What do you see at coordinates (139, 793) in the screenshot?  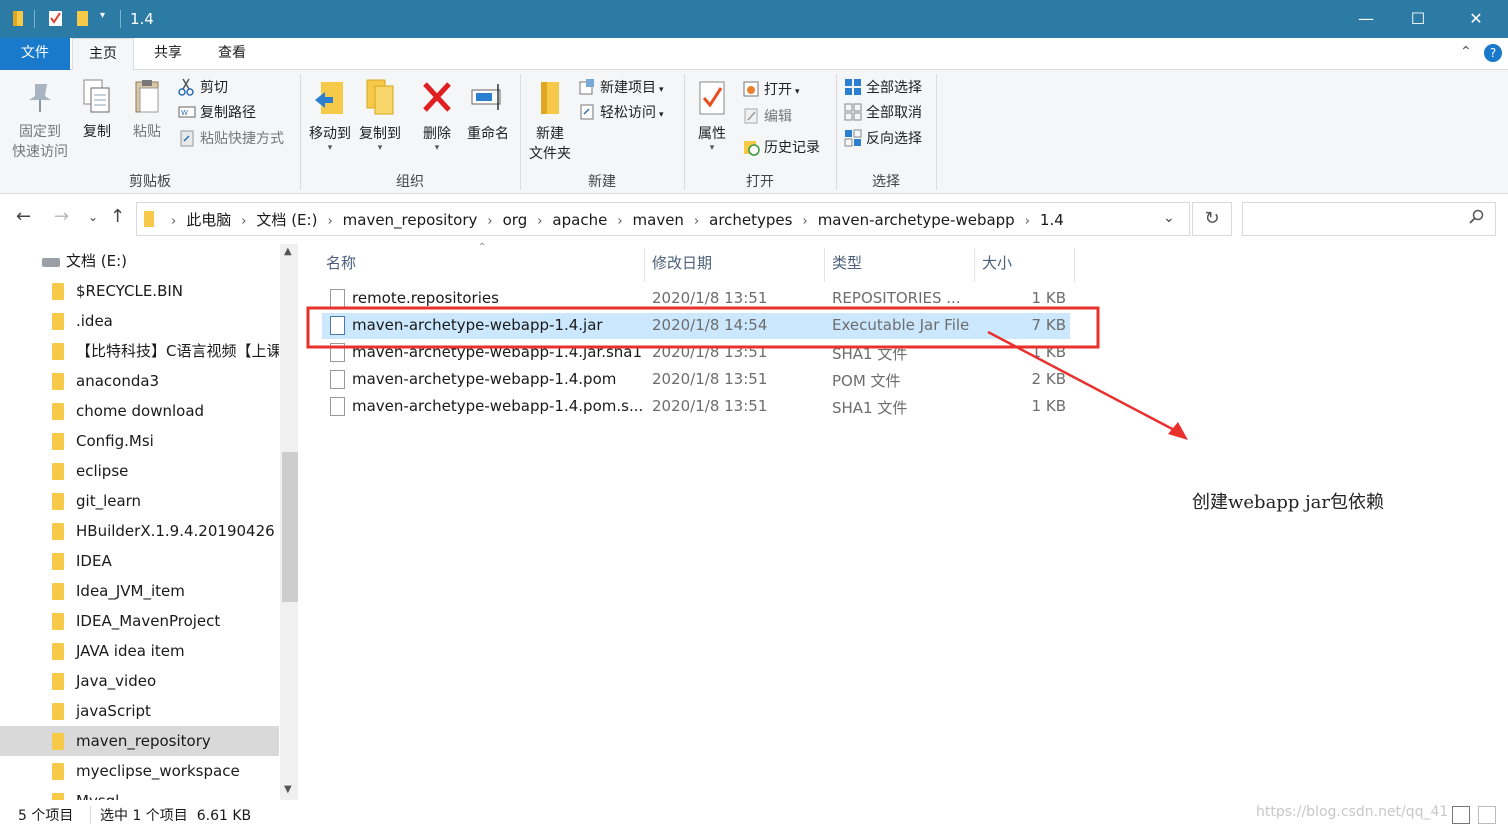 I see `nav-tree-item: Mysql` at bounding box center [139, 793].